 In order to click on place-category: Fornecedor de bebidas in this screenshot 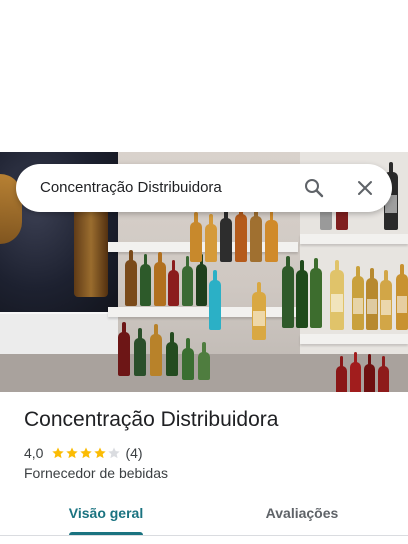, I will do `click(96, 473)`.